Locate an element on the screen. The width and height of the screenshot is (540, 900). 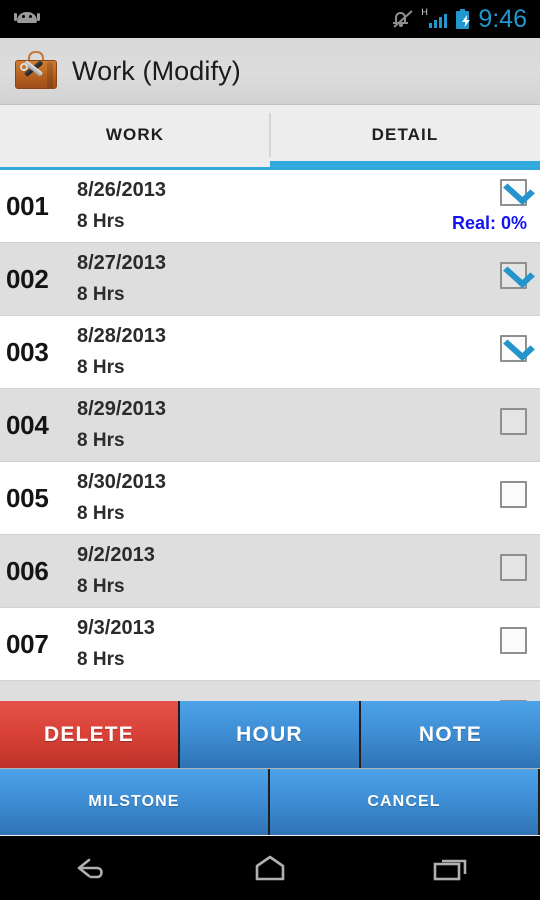
status-bar: H 9:46 is located at coordinates (270, 19).